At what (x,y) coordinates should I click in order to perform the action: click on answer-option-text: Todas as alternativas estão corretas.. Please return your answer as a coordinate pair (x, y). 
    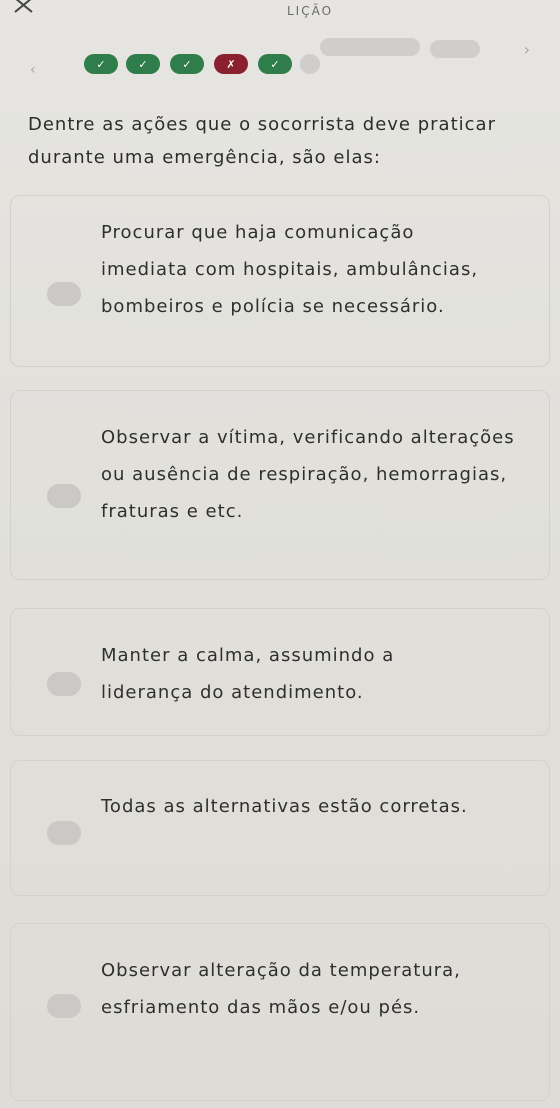
    Looking at the image, I should click on (284, 806).